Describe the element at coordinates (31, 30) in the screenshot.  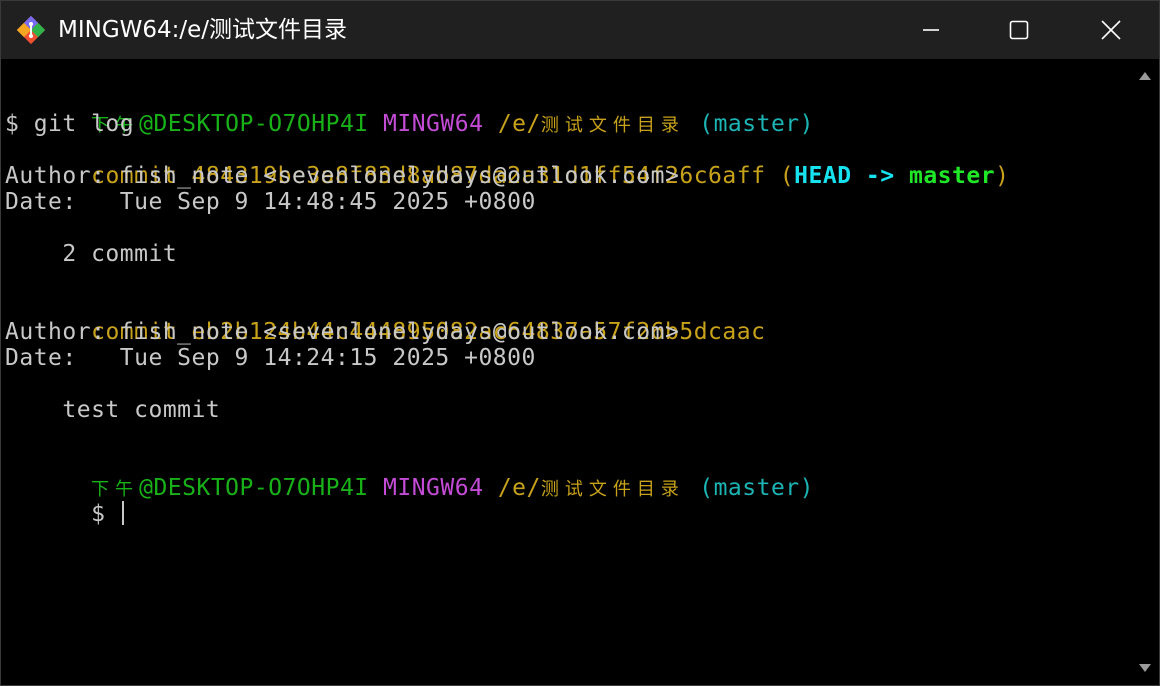
I see `git-icon` at that location.